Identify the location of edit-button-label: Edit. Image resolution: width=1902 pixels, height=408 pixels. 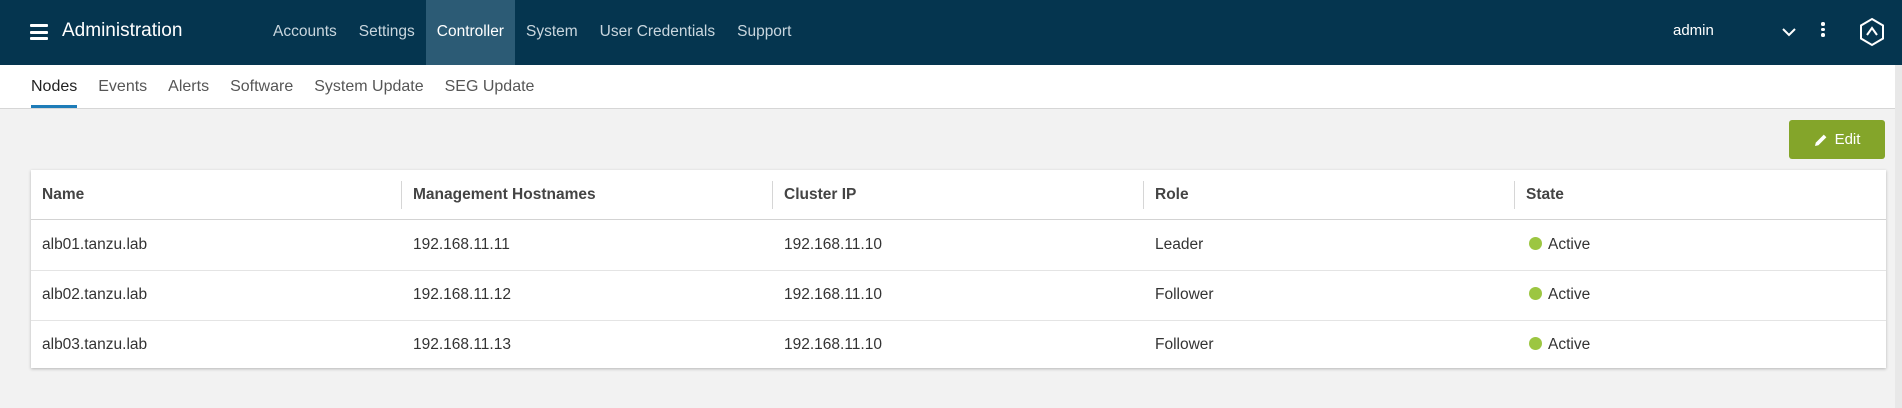
(1847, 139).